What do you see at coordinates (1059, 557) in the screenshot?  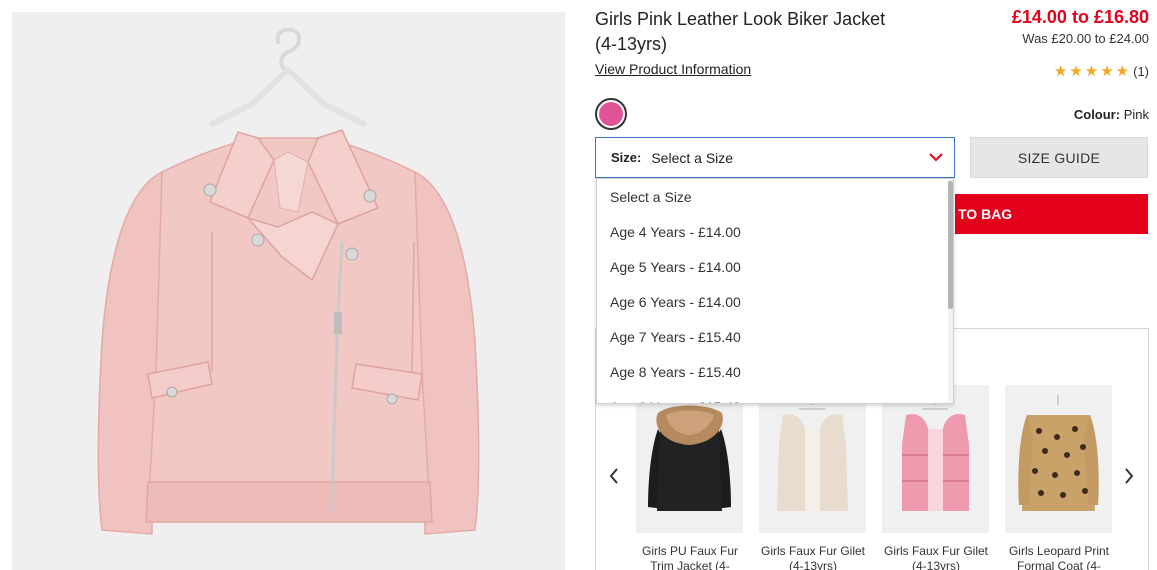 I see `recommendation-name: Girls Leopard Print Formal Coat (4-` at bounding box center [1059, 557].